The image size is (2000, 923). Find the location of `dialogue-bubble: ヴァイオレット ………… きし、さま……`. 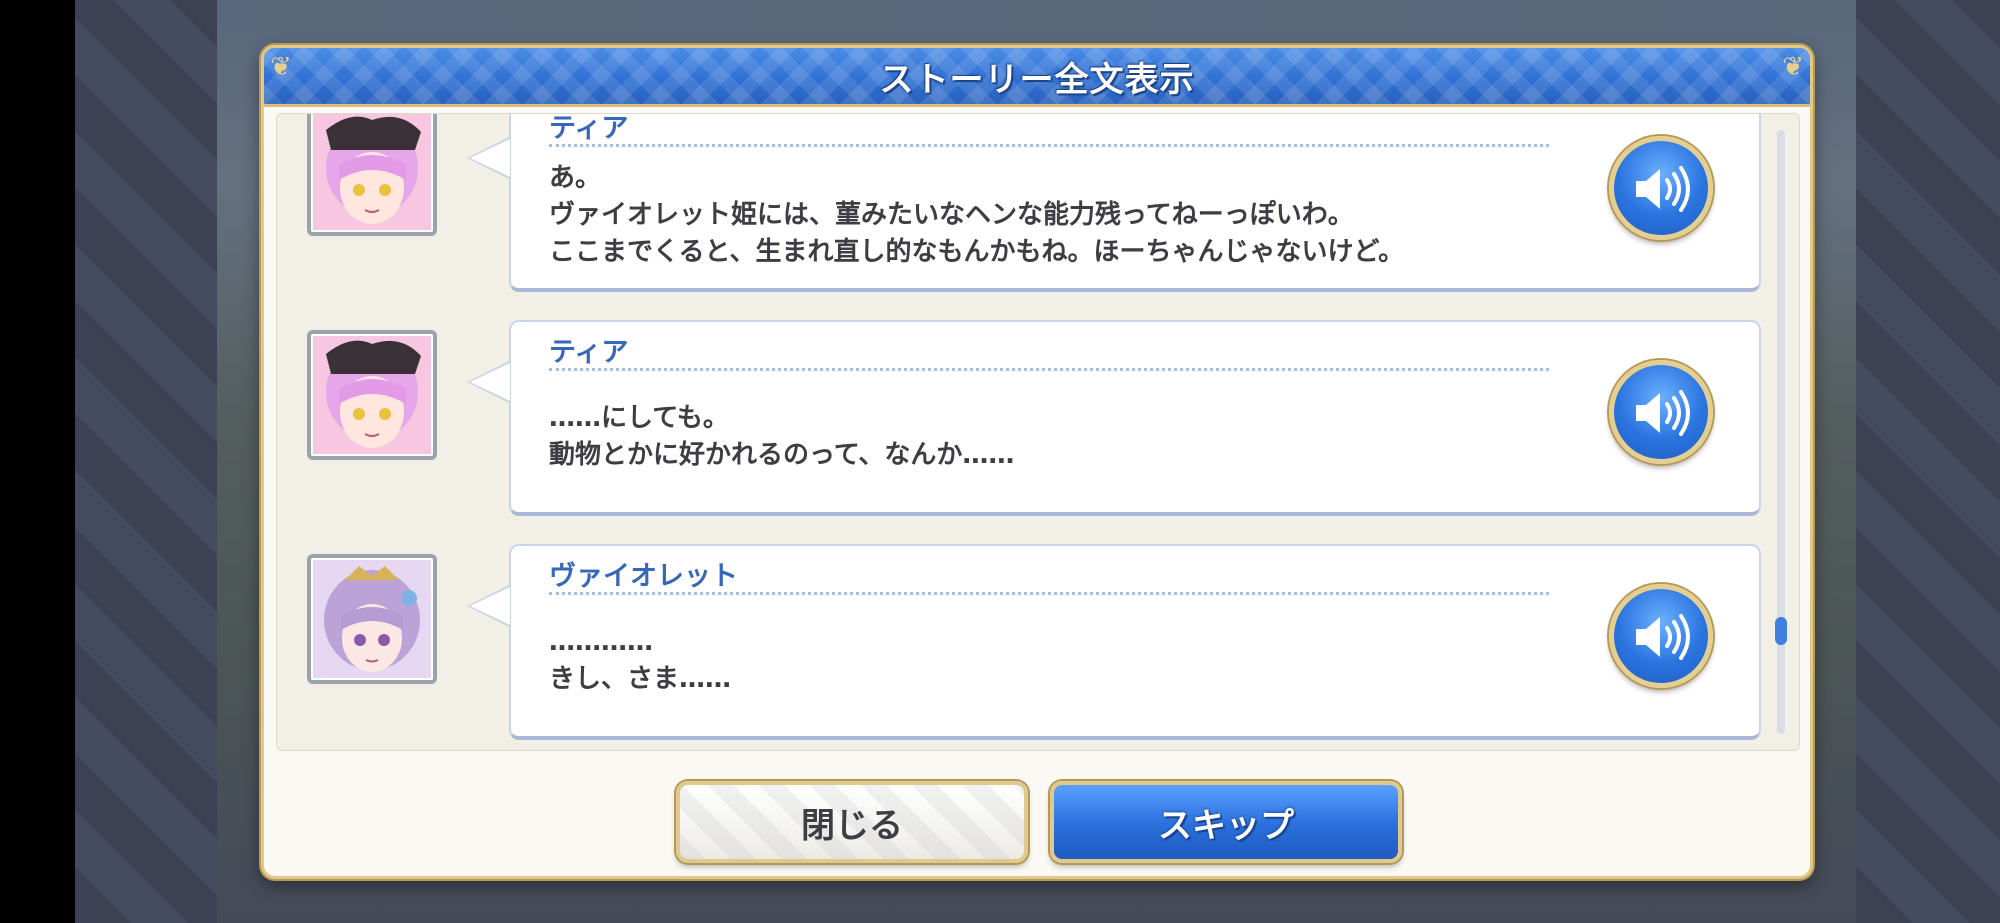

dialogue-bubble: ヴァイオレット ………… きし、さま…… is located at coordinates (1114, 642).